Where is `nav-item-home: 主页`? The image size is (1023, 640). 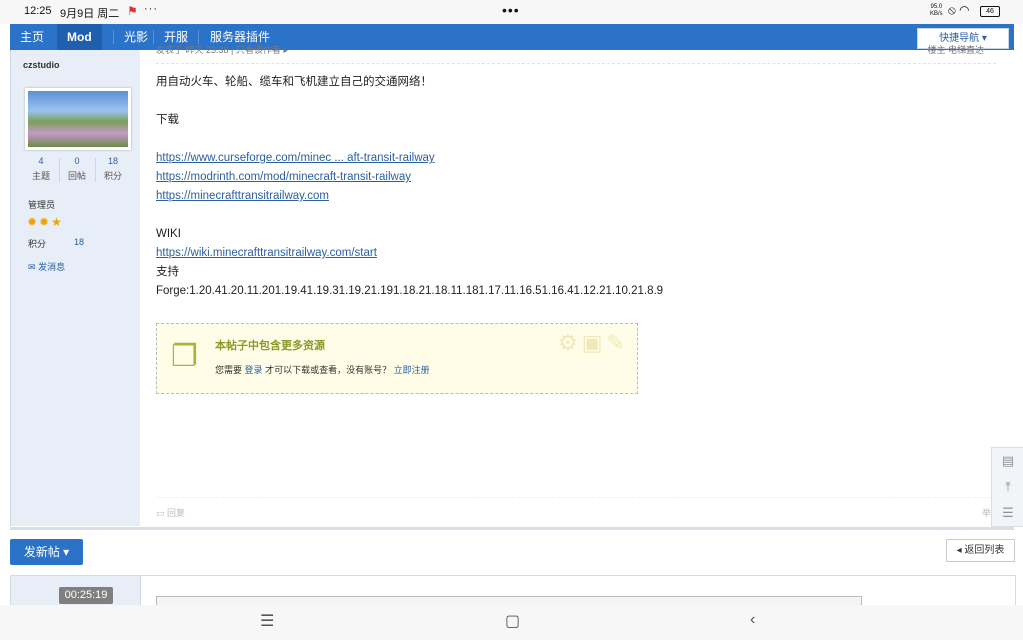 nav-item-home: 主页 is located at coordinates (32, 37).